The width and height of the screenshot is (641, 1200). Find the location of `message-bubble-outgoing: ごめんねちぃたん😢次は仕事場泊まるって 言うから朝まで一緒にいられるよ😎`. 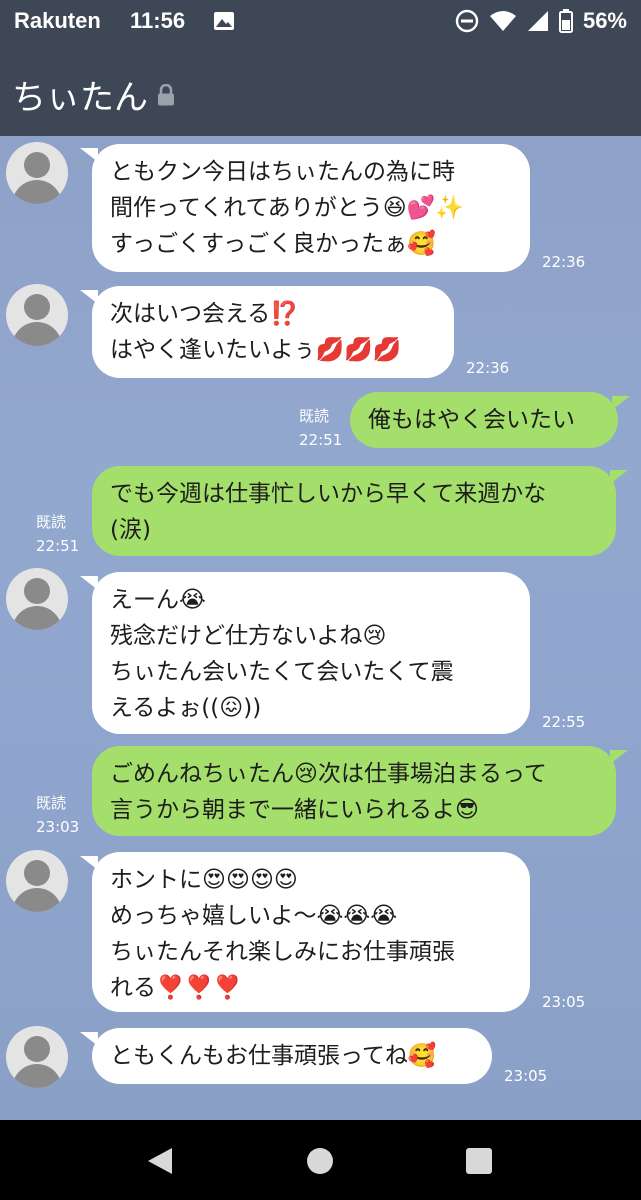

message-bubble-outgoing: ごめんねちぃたん😢次は仕事場泊まるって 言うから朝まで一緒にいられるよ😎 is located at coordinates (360, 791).